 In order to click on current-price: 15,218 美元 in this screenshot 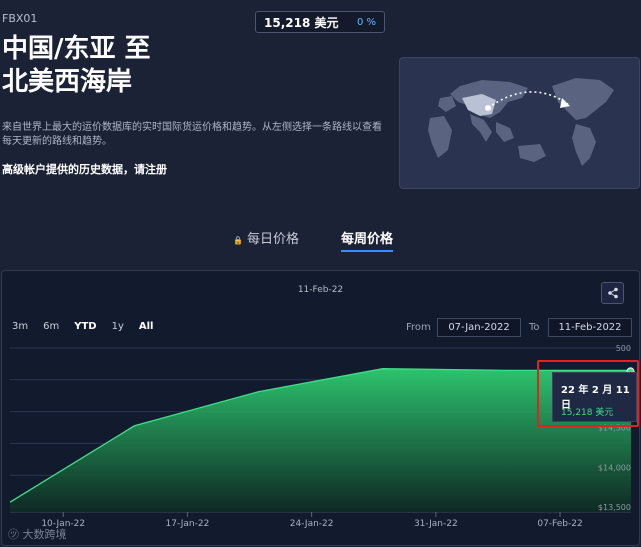, I will do `click(301, 22)`.